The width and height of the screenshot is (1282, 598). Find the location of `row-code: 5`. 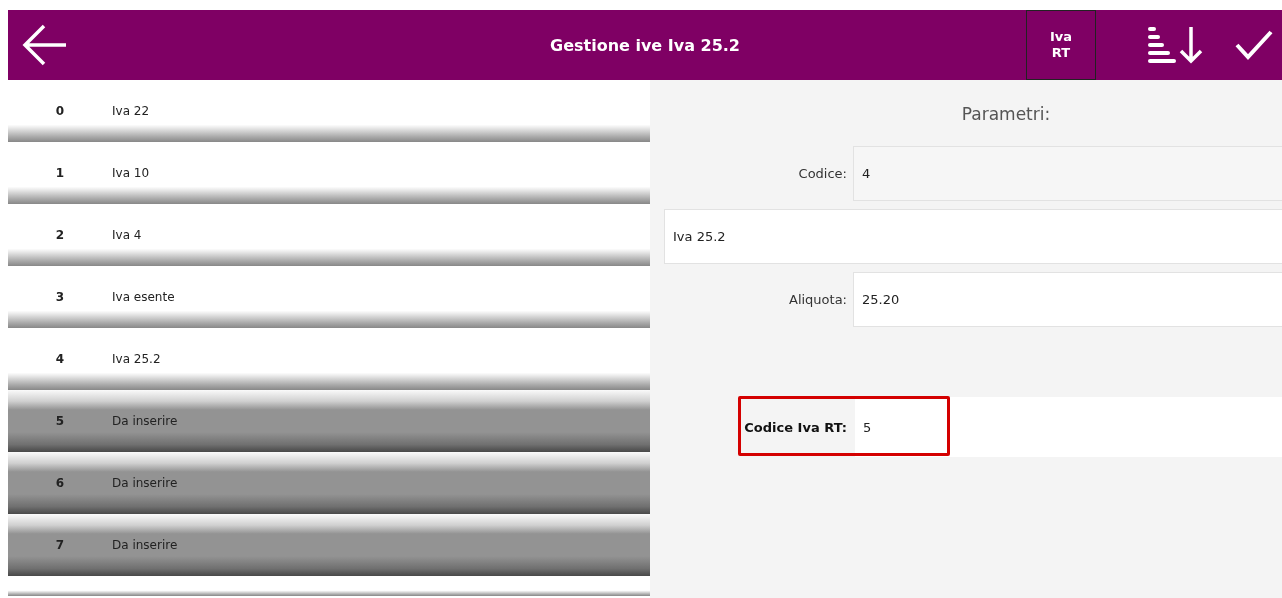

row-code: 5 is located at coordinates (59, 421).